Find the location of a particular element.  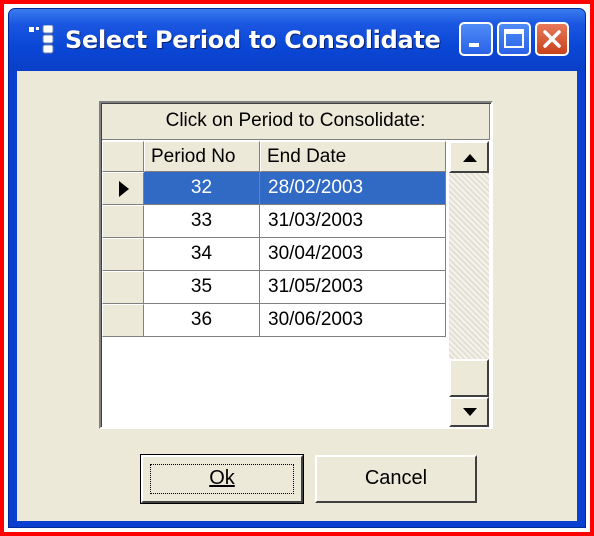

end-date-cell: 28/02/2003 is located at coordinates (353, 188).